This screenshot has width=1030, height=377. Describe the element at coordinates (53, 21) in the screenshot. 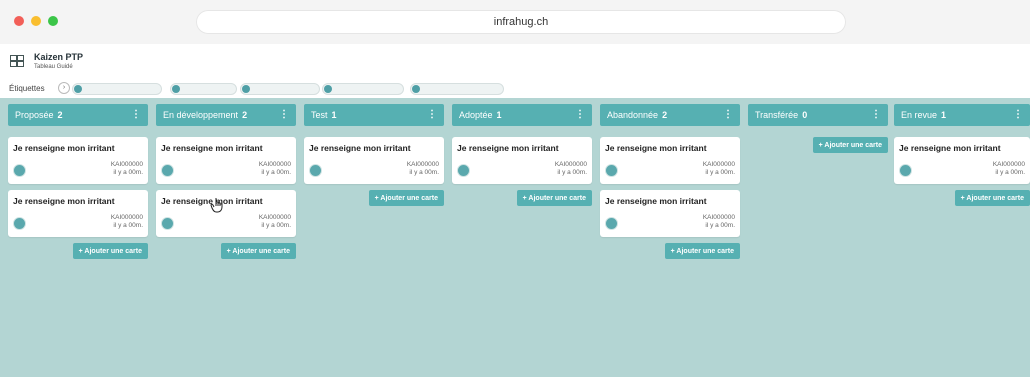

I see `maximize-window-icon` at that location.